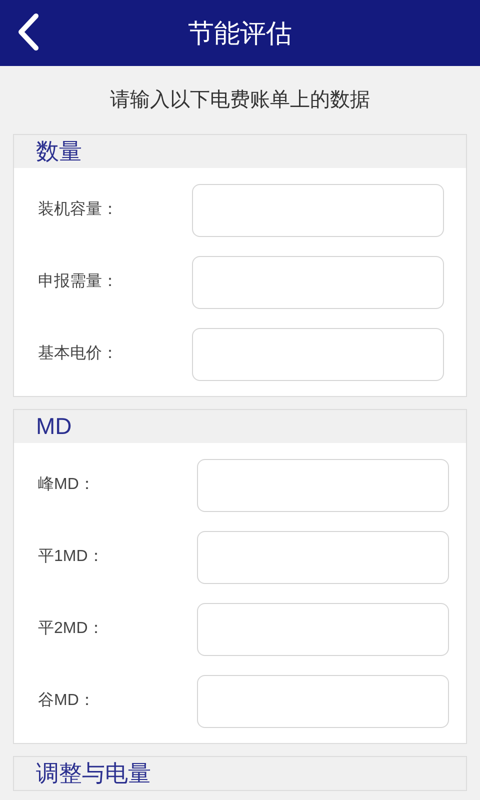 This screenshot has width=480, height=800. Describe the element at coordinates (71, 629) in the screenshot. I see `field-label: 平2MD：` at that location.